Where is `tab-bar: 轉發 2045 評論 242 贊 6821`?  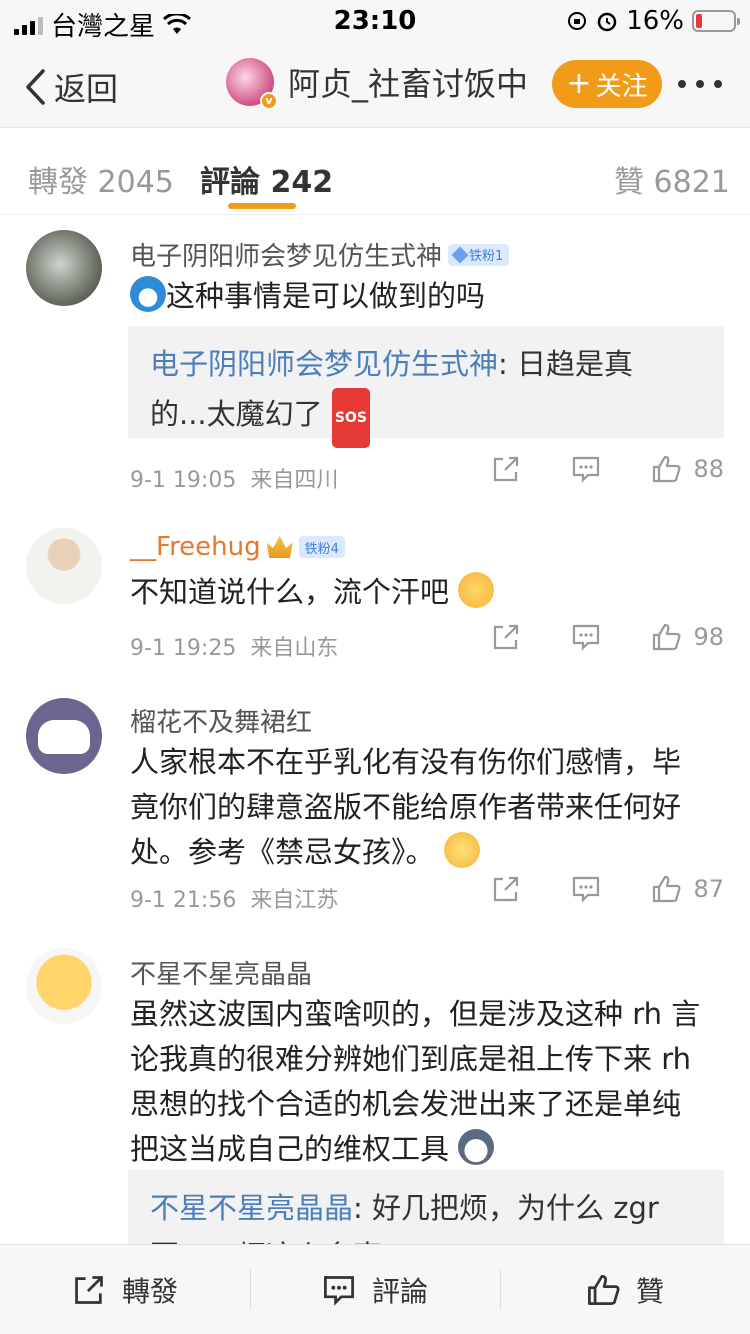 tab-bar: 轉發 2045 評論 242 贊 6821 is located at coordinates (375, 172).